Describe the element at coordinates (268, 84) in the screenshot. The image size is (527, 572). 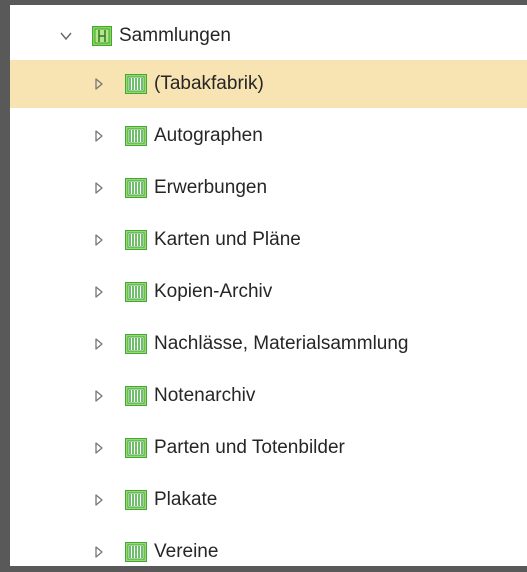
I see `tree-item: (Tabakfabrik)` at that location.